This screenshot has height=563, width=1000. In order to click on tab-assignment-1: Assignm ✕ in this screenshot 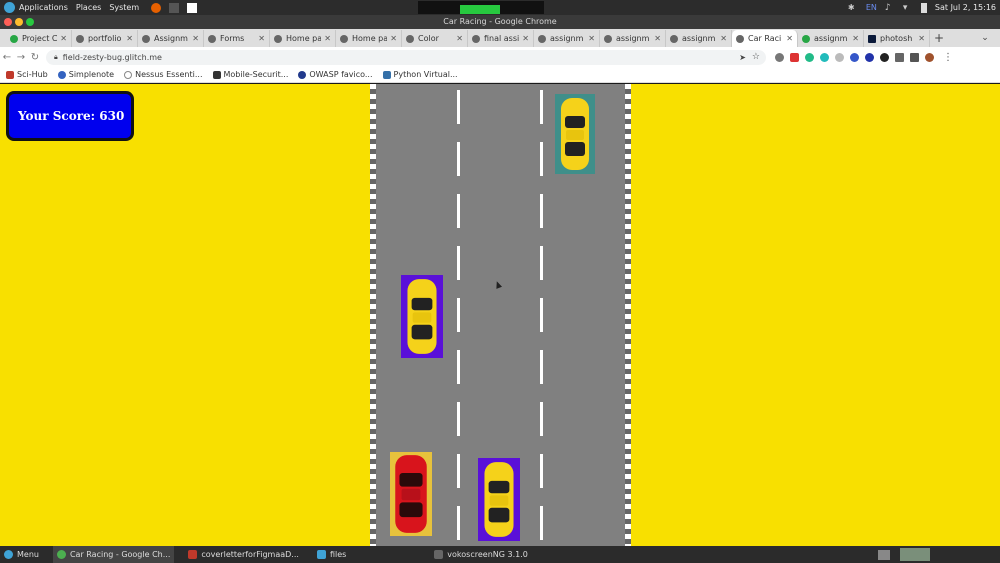, I will do `click(171, 38)`.